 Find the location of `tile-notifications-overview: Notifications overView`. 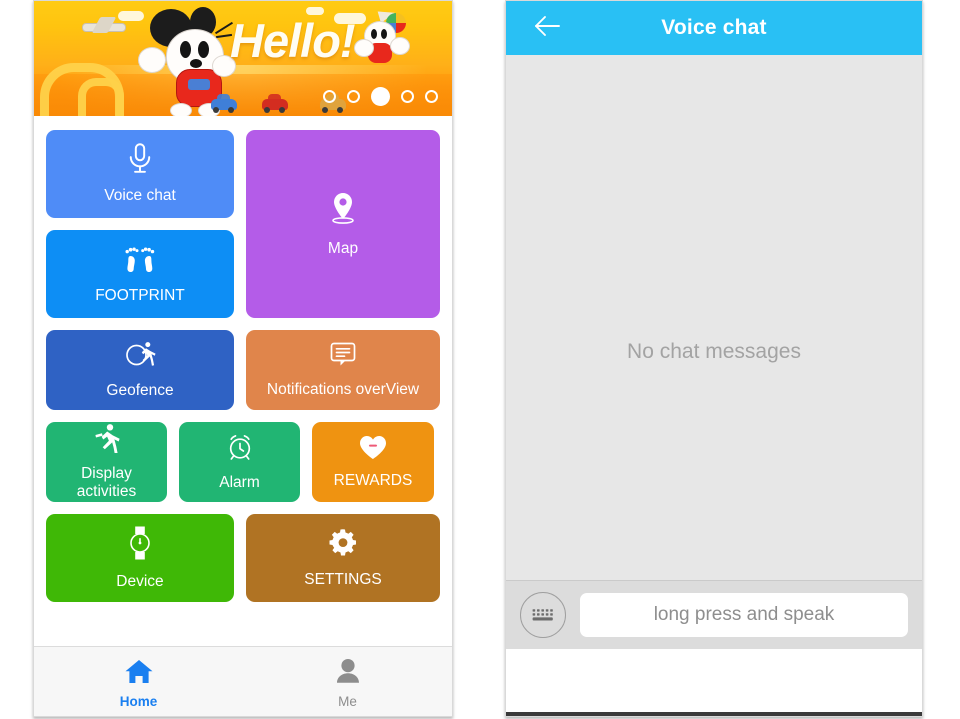

tile-notifications-overview: Notifications overView is located at coordinates (343, 370).